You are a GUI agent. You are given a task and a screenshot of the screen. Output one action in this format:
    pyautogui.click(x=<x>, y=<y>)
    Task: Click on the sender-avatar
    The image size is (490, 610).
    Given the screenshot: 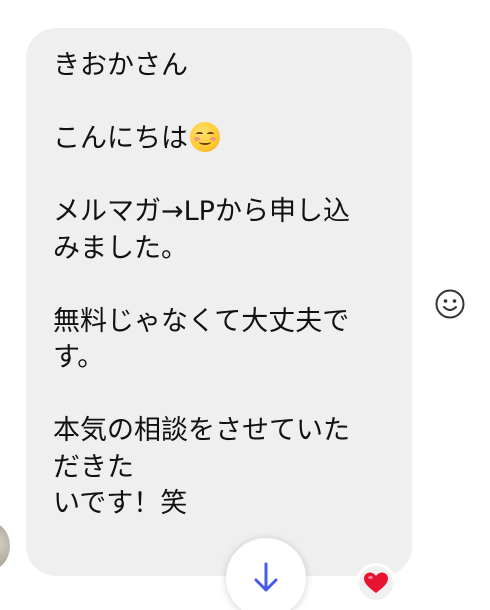 What is the action you would take?
    pyautogui.click(x=5, y=546)
    